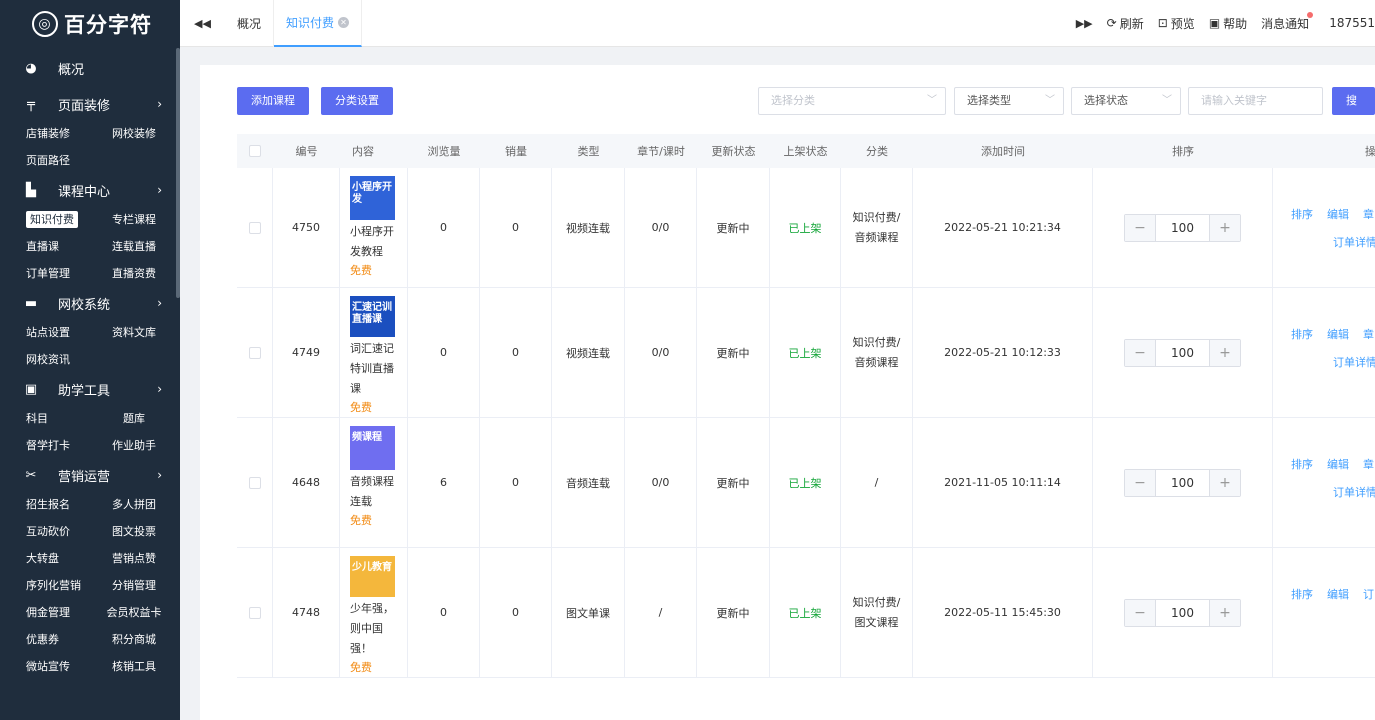 The image size is (1375, 720). What do you see at coordinates (44, 359) in the screenshot?
I see `sidebar-item: 网校资讯` at bounding box center [44, 359].